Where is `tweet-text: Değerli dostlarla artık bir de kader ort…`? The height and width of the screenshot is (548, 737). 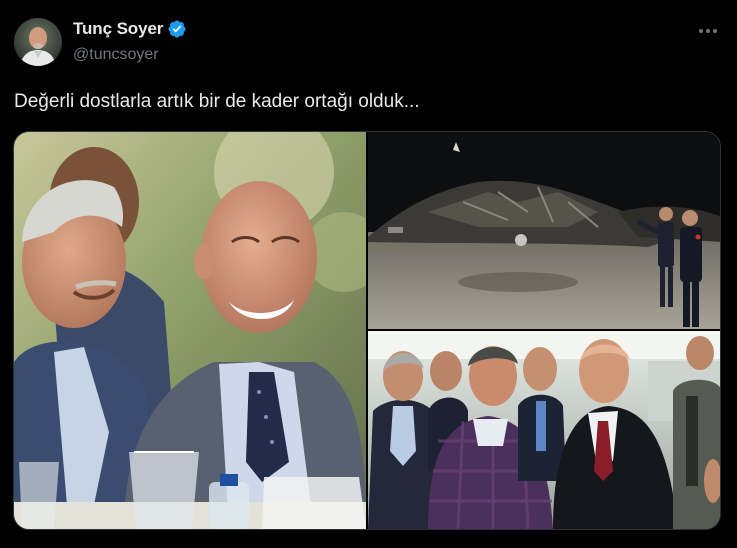
tweet-text: Değerli dostlarla artık bir de kader ort… is located at coordinates (217, 101).